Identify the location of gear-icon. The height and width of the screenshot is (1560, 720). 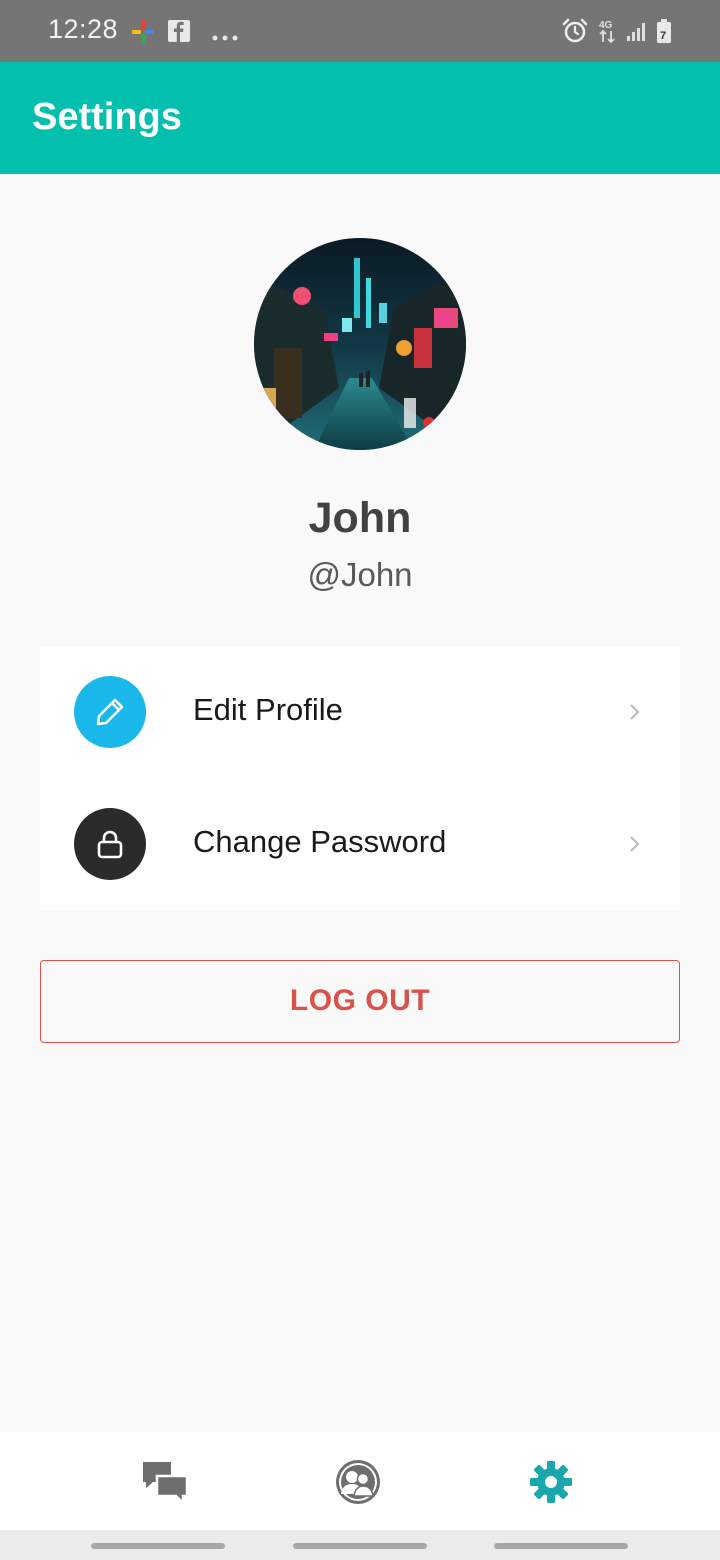
(551, 1482).